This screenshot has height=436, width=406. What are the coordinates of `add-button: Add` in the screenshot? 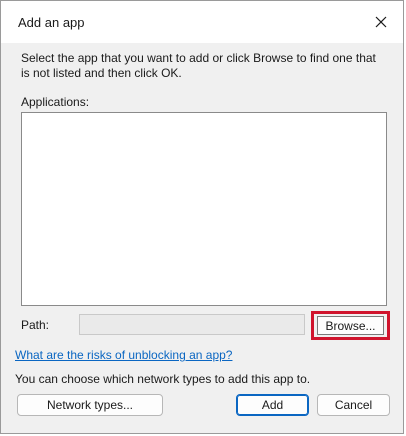 It's located at (272, 405).